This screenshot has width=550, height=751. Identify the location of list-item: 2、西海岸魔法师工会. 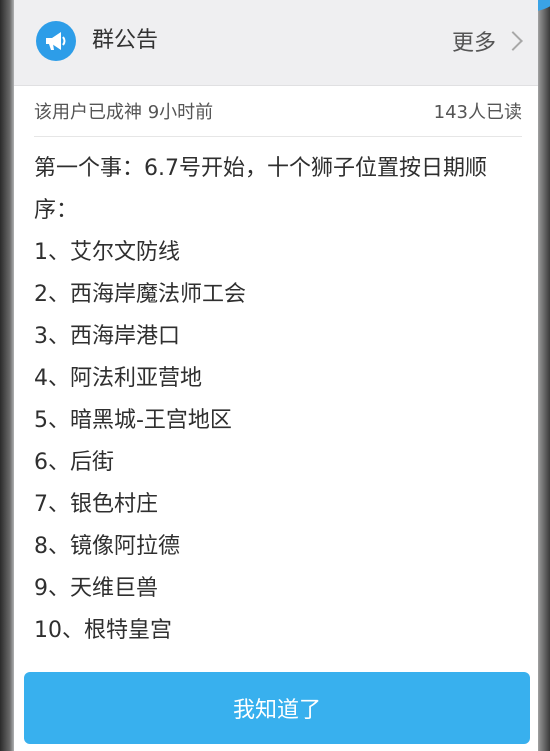
(140, 294).